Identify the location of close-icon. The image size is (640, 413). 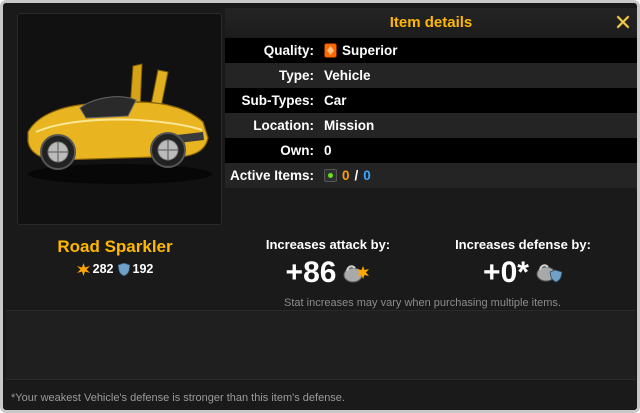
(623, 22).